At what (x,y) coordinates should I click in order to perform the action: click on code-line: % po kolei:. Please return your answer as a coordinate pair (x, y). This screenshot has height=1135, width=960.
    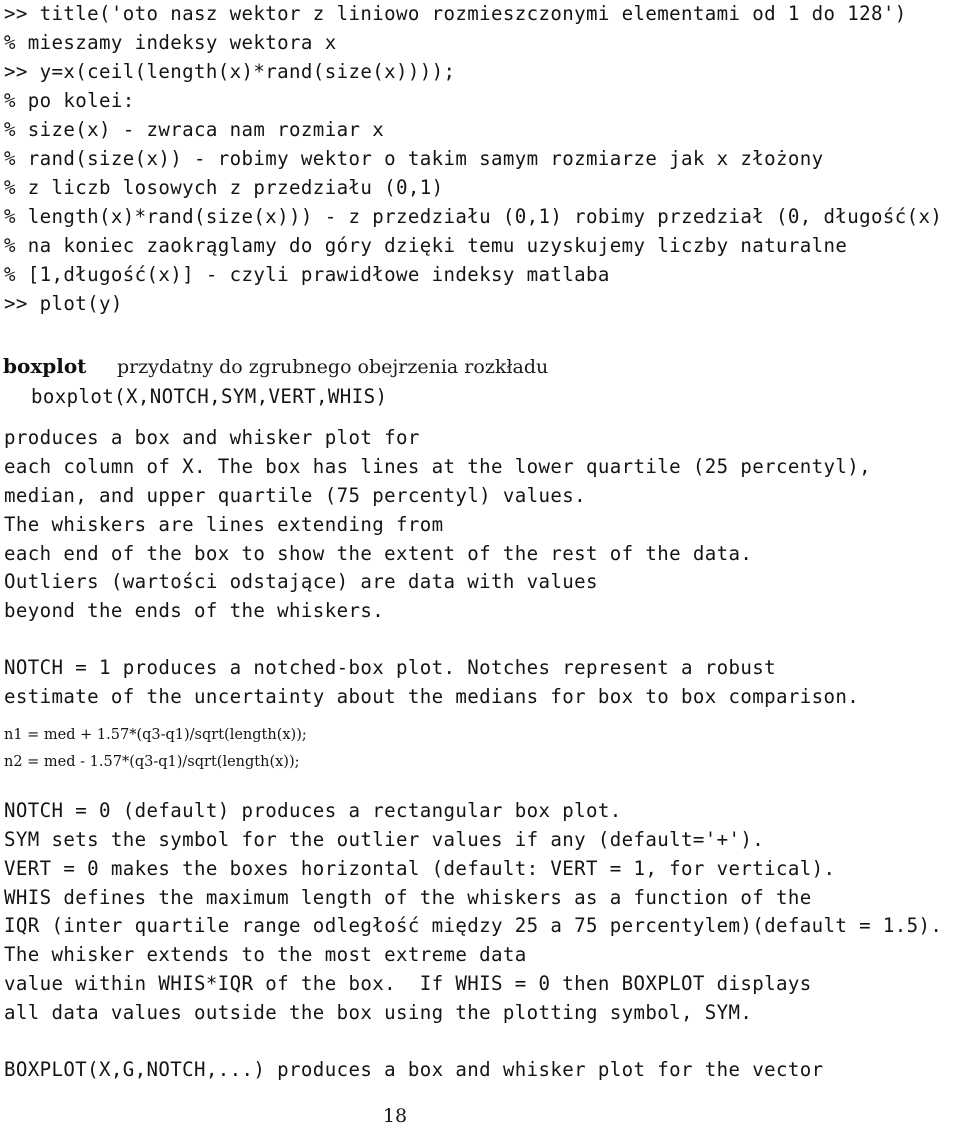
    Looking at the image, I should click on (69, 100).